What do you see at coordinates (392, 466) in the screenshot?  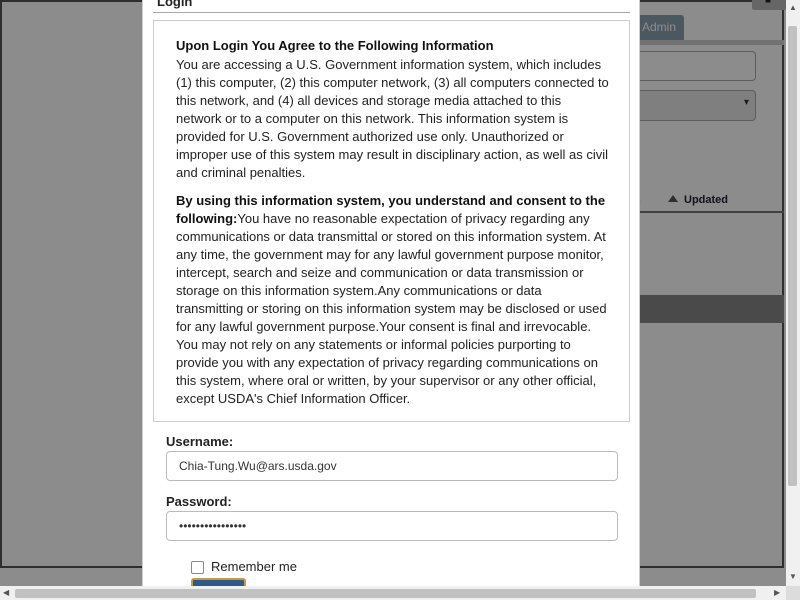 I see `username-field: Chia-Tung.Wu@ars.usda.gov` at bounding box center [392, 466].